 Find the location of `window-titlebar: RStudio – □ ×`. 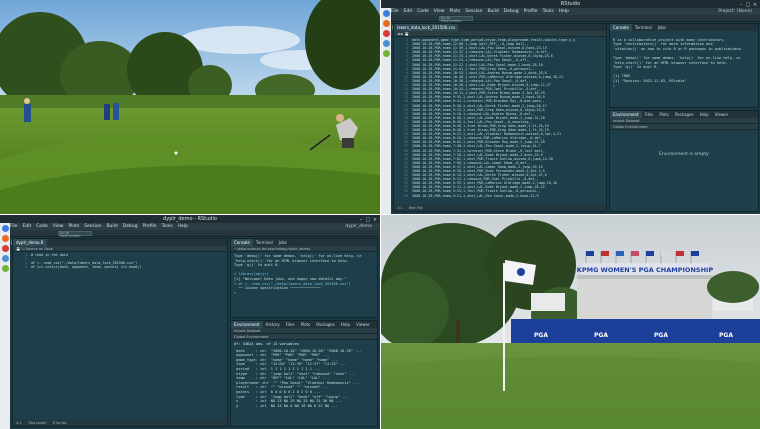

window-titlebar: RStudio – □ × is located at coordinates (570, 4).